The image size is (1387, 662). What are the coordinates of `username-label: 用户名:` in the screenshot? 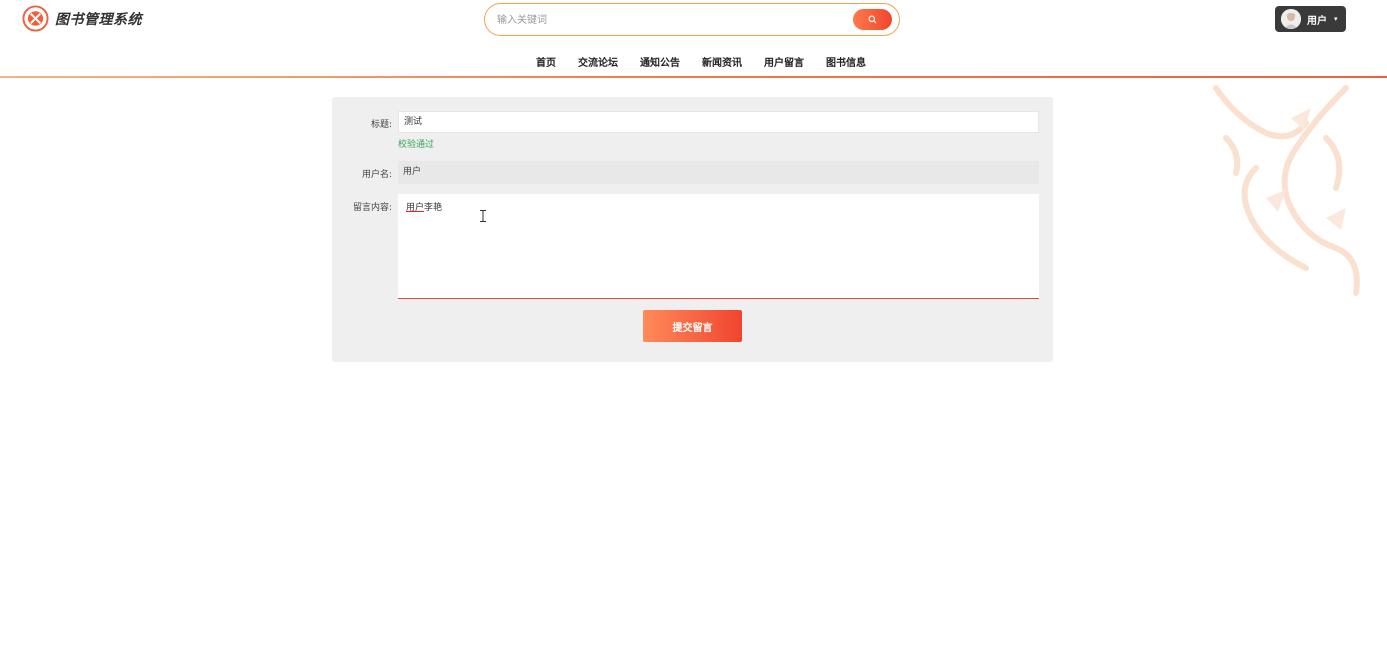 It's located at (376, 175).